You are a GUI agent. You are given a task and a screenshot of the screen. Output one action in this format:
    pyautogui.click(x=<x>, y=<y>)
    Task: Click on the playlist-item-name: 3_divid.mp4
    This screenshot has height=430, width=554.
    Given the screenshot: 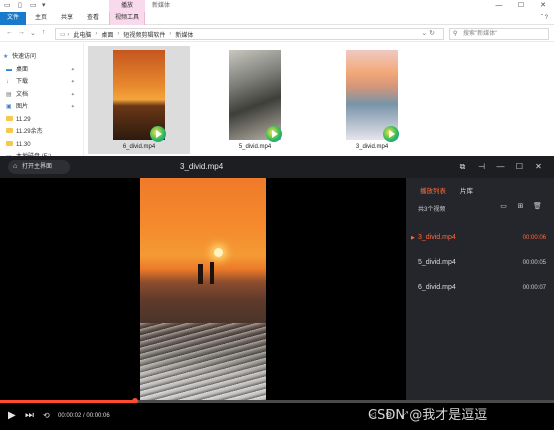 What is the action you would take?
    pyautogui.click(x=437, y=237)
    